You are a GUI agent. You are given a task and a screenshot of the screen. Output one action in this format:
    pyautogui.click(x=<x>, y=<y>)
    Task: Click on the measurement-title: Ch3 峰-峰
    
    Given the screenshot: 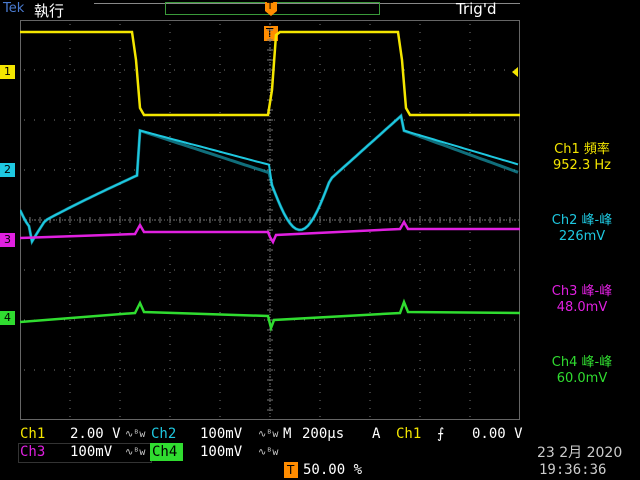 What is the action you would take?
    pyautogui.click(x=582, y=291)
    